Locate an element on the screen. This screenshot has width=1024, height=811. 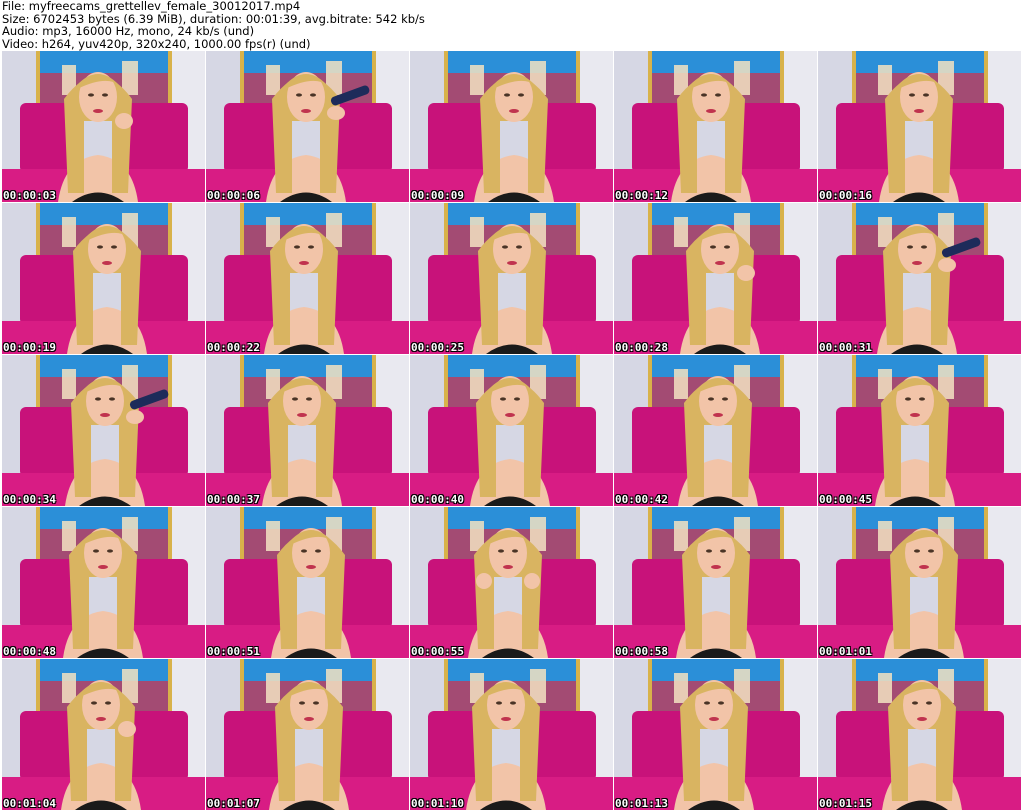
video-thumbnail: 00:00:42 is located at coordinates (715, 430).